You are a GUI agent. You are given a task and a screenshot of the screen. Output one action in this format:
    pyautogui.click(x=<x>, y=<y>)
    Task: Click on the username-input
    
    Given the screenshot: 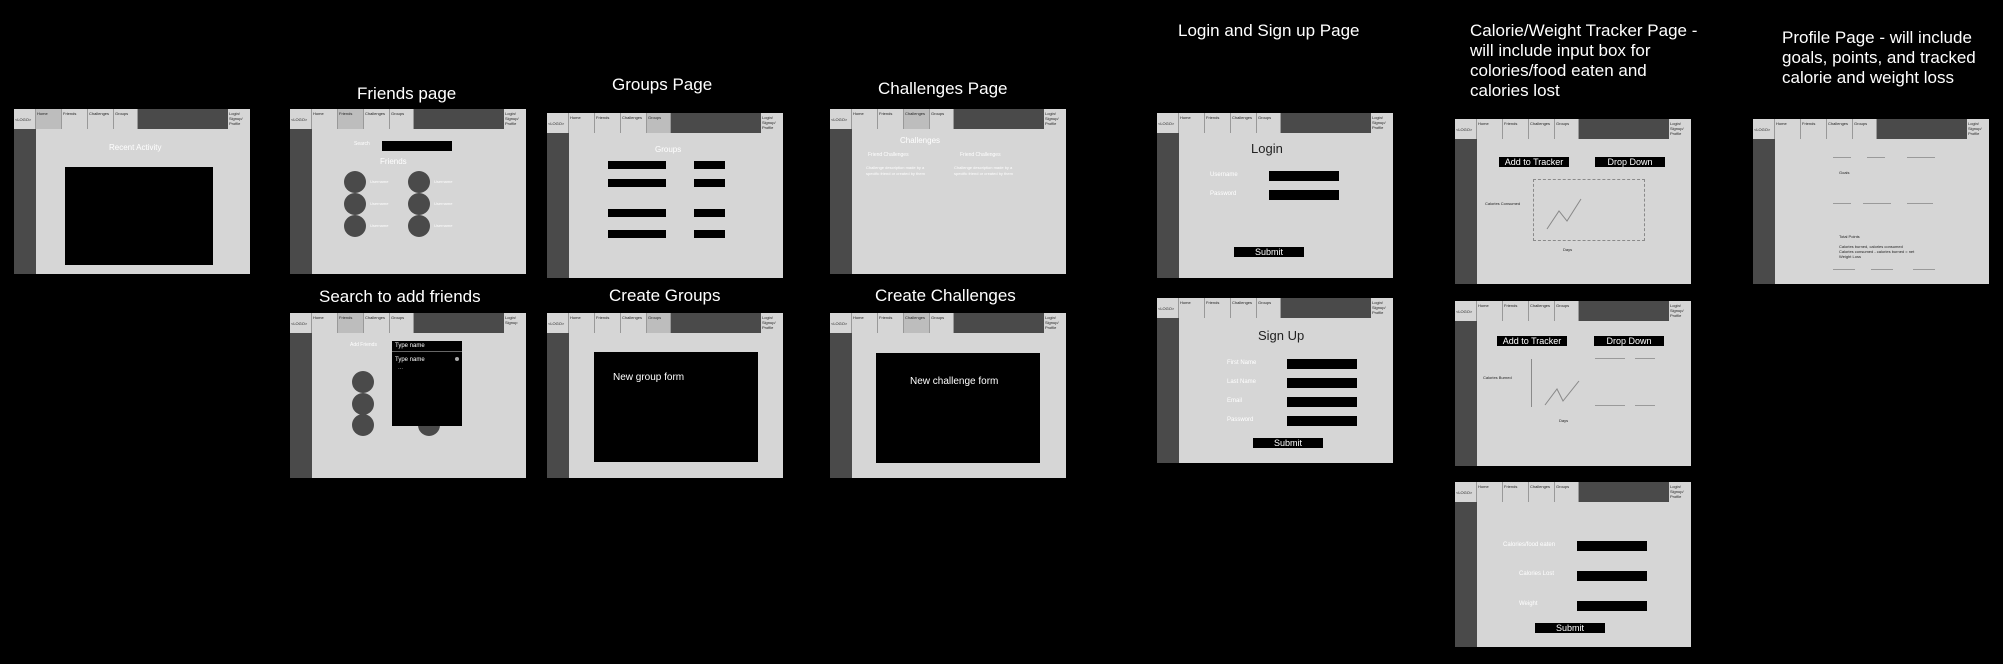 What is the action you would take?
    pyautogui.click(x=1304, y=176)
    